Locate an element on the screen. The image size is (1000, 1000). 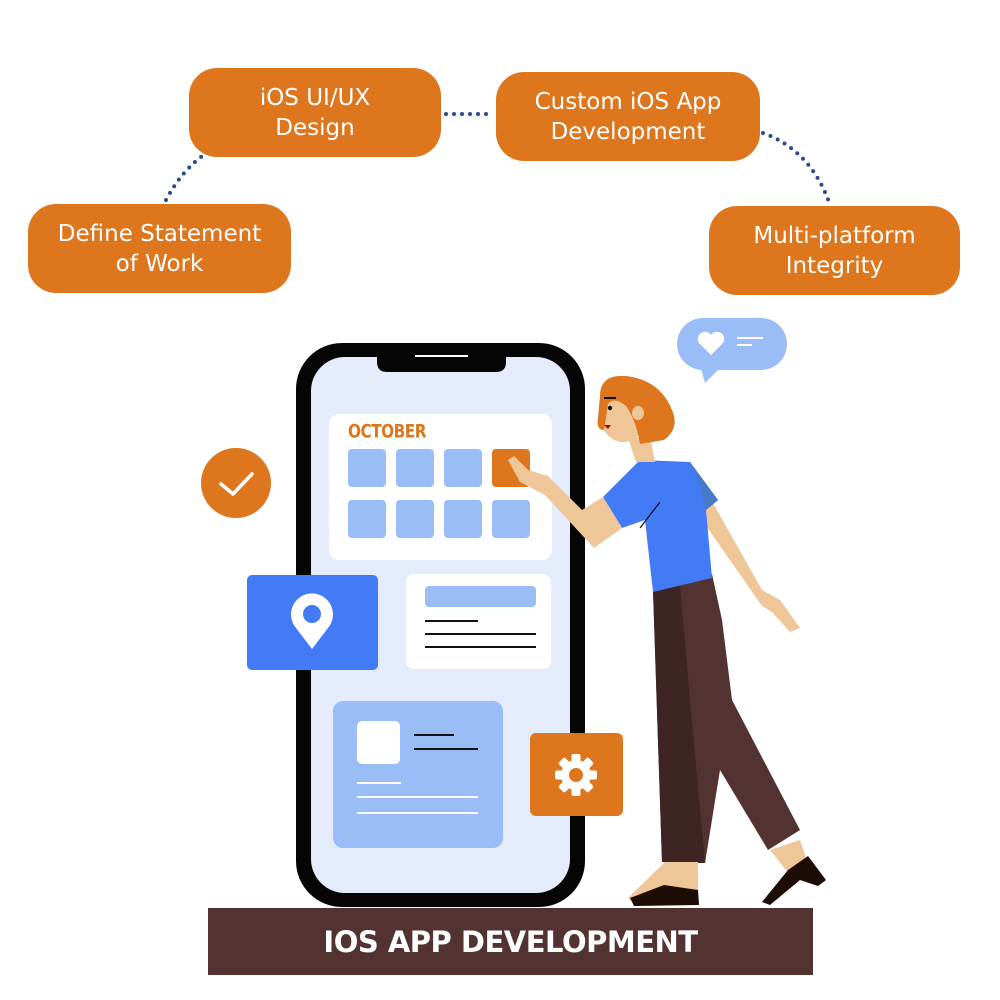
gear-icon is located at coordinates (576, 775).